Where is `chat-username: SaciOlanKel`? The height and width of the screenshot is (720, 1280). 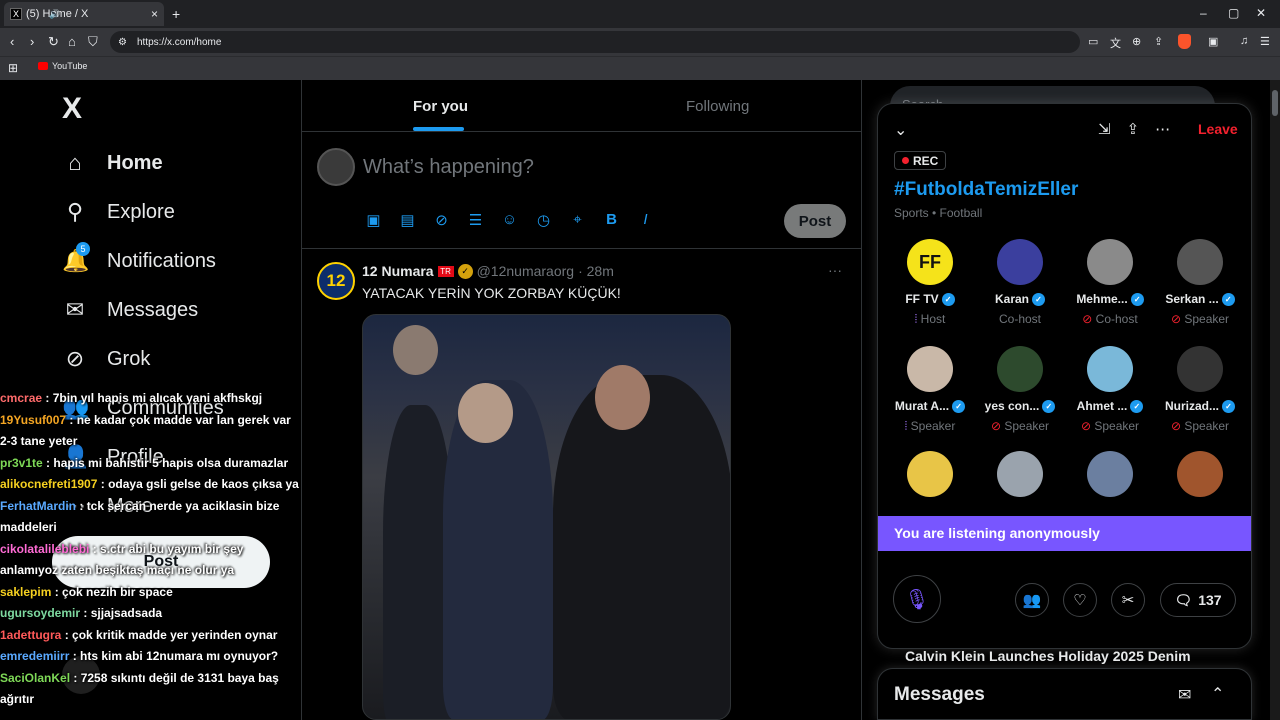
chat-username: SaciOlanKel is located at coordinates (35, 677).